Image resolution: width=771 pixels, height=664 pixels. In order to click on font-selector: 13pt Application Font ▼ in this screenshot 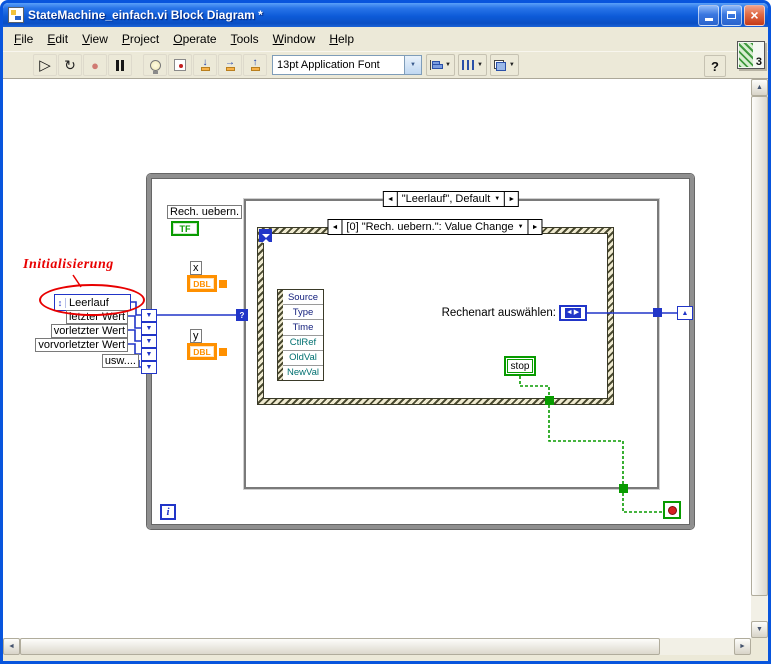, I will do `click(347, 65)`.